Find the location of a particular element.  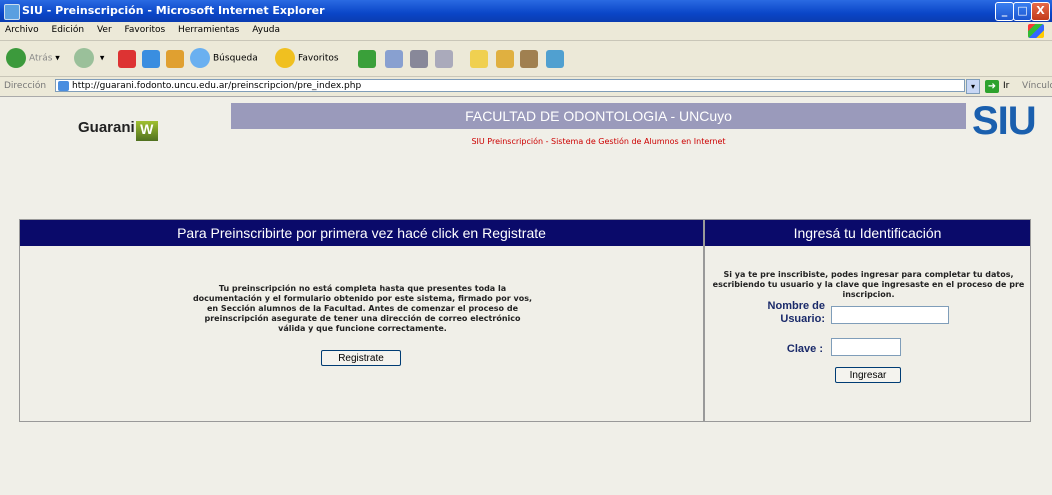

pencil-icon is located at coordinates (505, 59).